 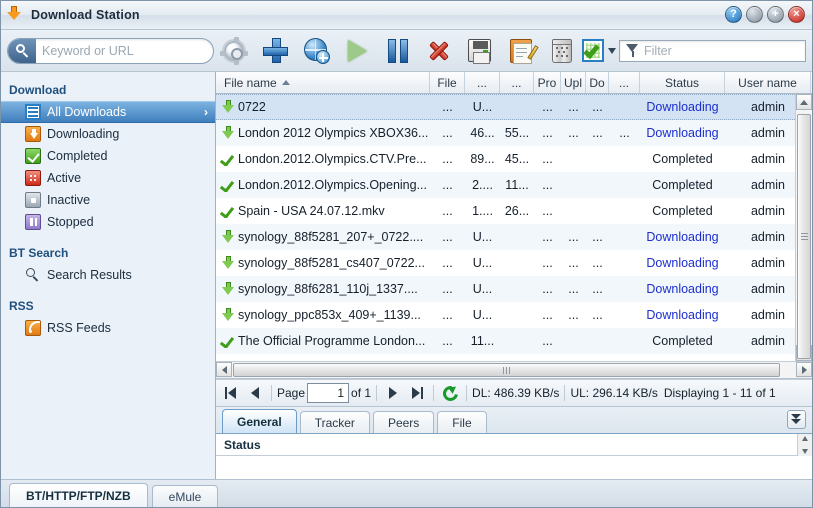 I want to click on help-button: ?, so click(x=733, y=14).